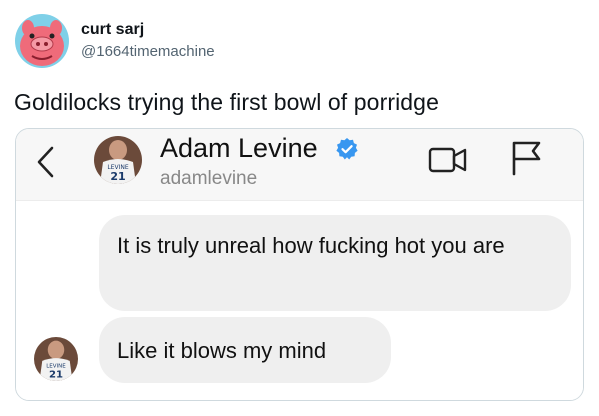 Image resolution: width=599 pixels, height=416 pixels. Describe the element at coordinates (448, 160) in the screenshot. I see `video-call-icon` at that location.